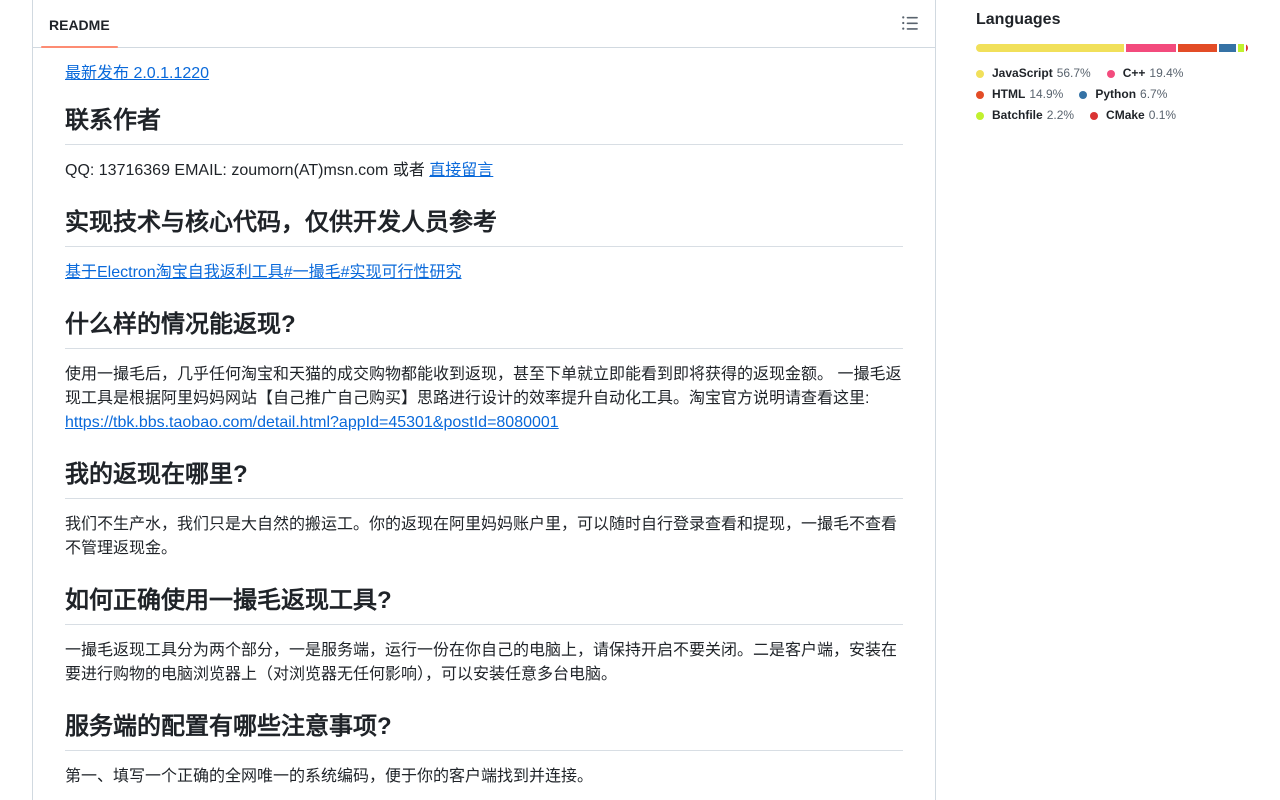 This screenshot has width=1280, height=800. What do you see at coordinates (1125, 115) in the screenshot?
I see `language-name: CMake` at bounding box center [1125, 115].